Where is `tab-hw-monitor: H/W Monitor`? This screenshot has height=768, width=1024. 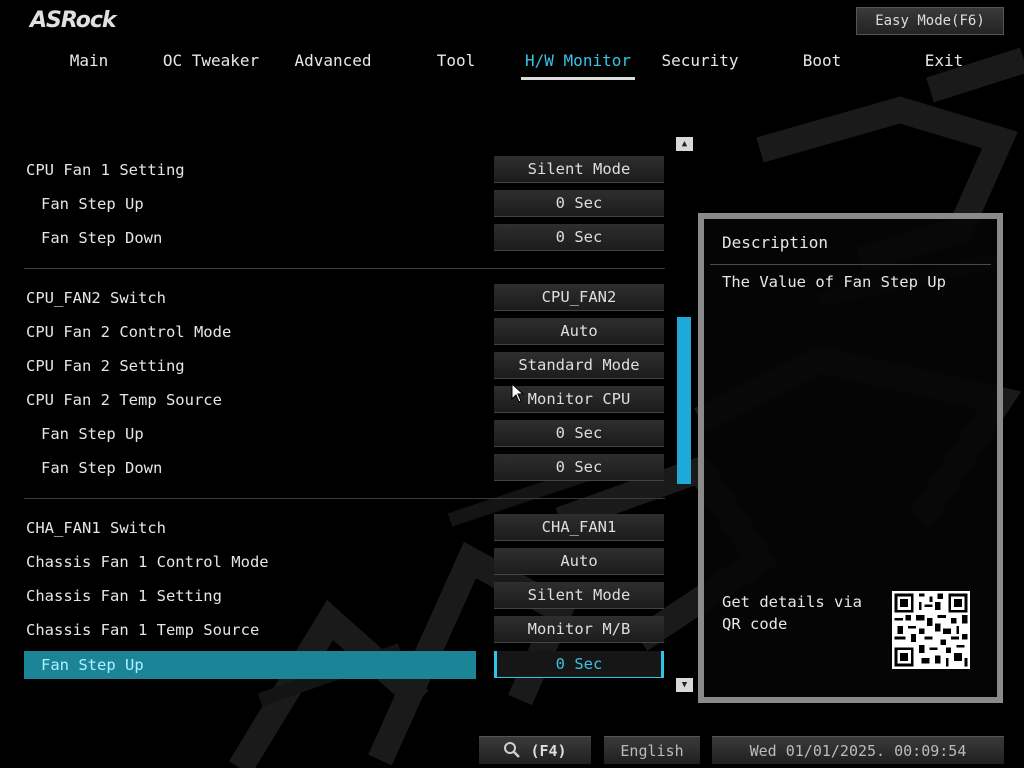 tab-hw-monitor: H/W Monitor is located at coordinates (578, 64).